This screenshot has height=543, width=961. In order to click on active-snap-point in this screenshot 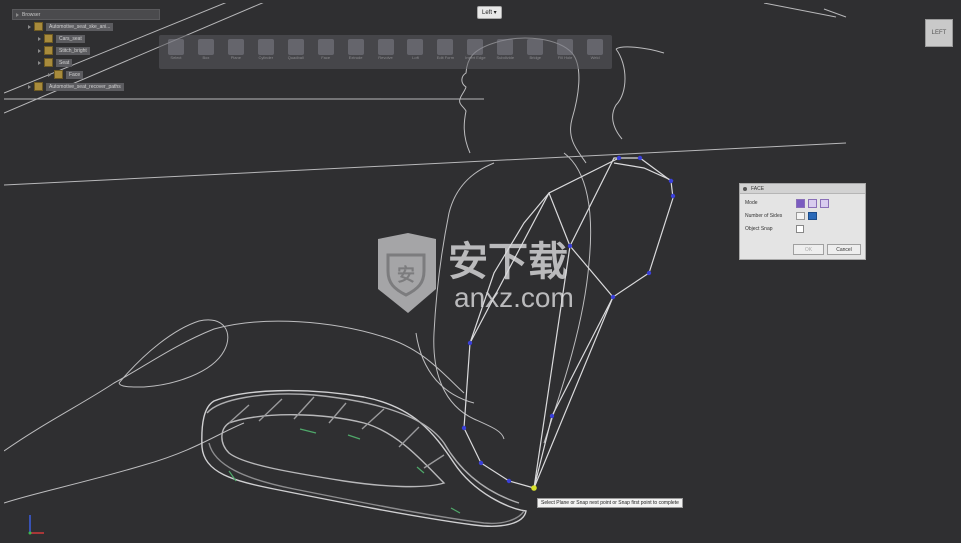, I will do `click(534, 488)`.